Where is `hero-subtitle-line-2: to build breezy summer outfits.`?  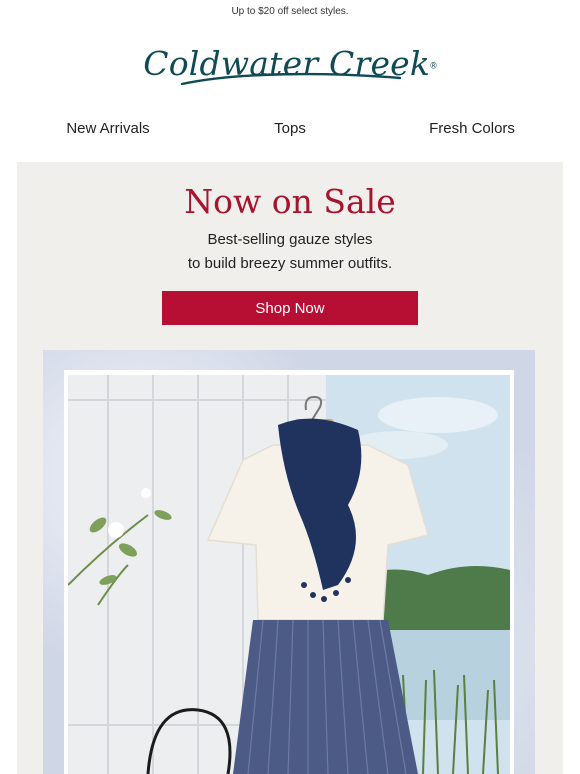
hero-subtitle-line-2: to build breezy summer outfits. is located at coordinates (290, 263).